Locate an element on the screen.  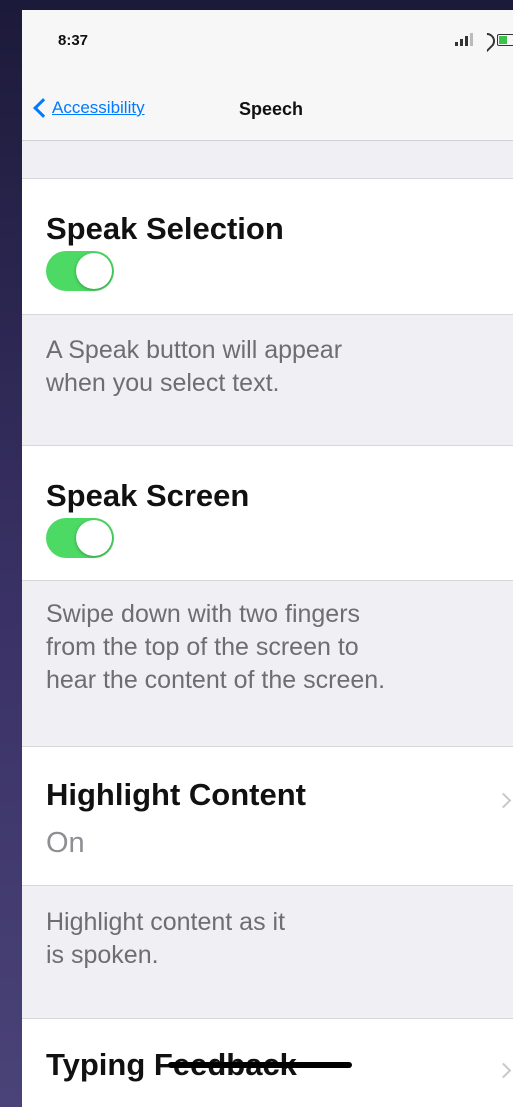
status-bar: 8:37 is located at coordinates (267, 45).